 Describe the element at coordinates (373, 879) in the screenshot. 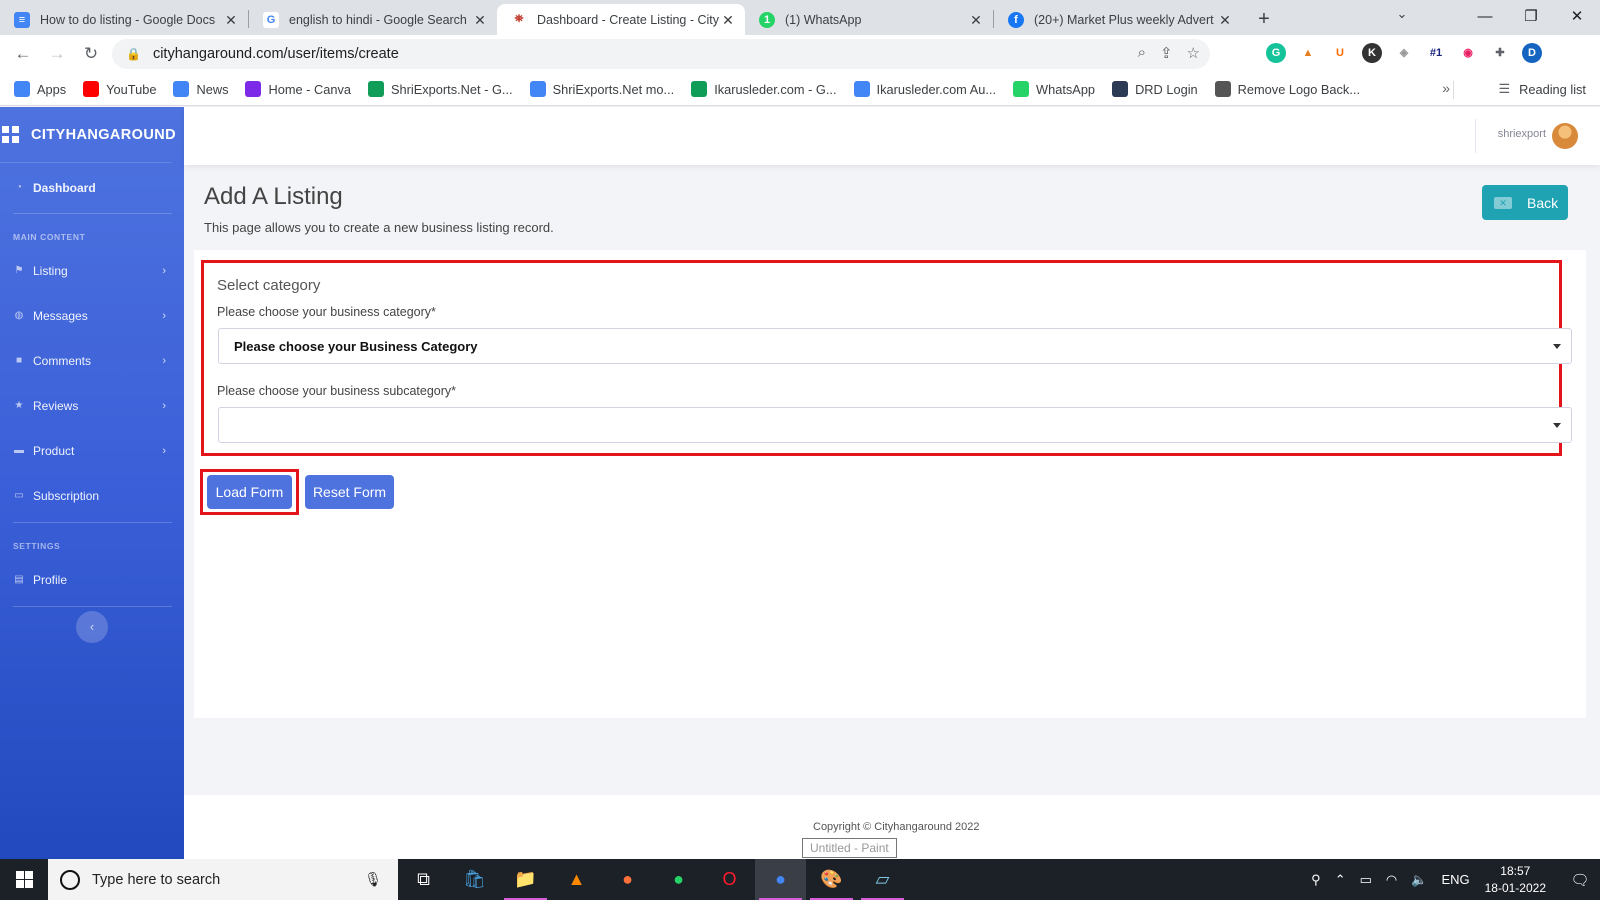

I see `microphone-icon: 🎙` at that location.